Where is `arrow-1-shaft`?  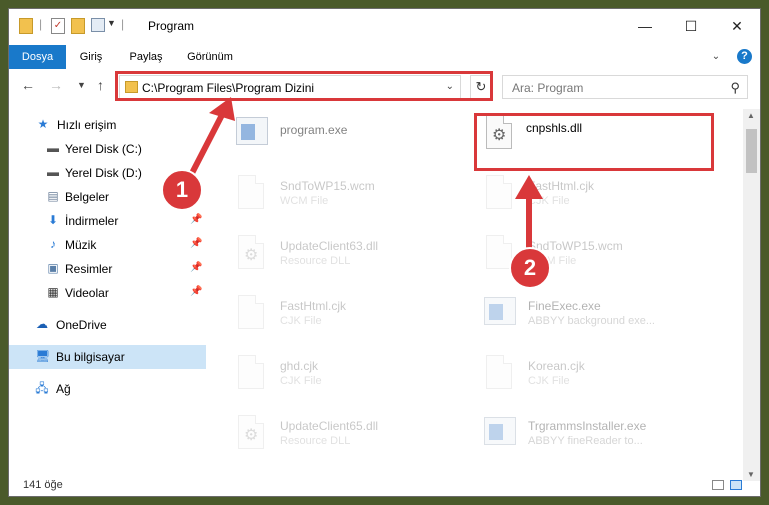 arrow-1-shaft is located at coordinates (206, 146).